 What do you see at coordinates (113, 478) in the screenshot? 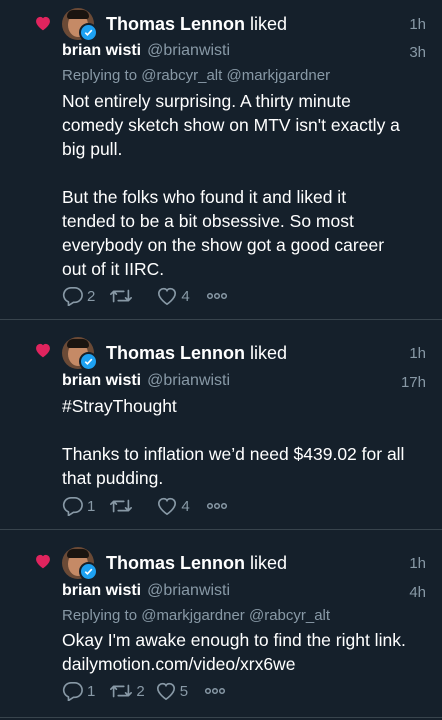
I see `tweet-line: that pudding.` at bounding box center [113, 478].